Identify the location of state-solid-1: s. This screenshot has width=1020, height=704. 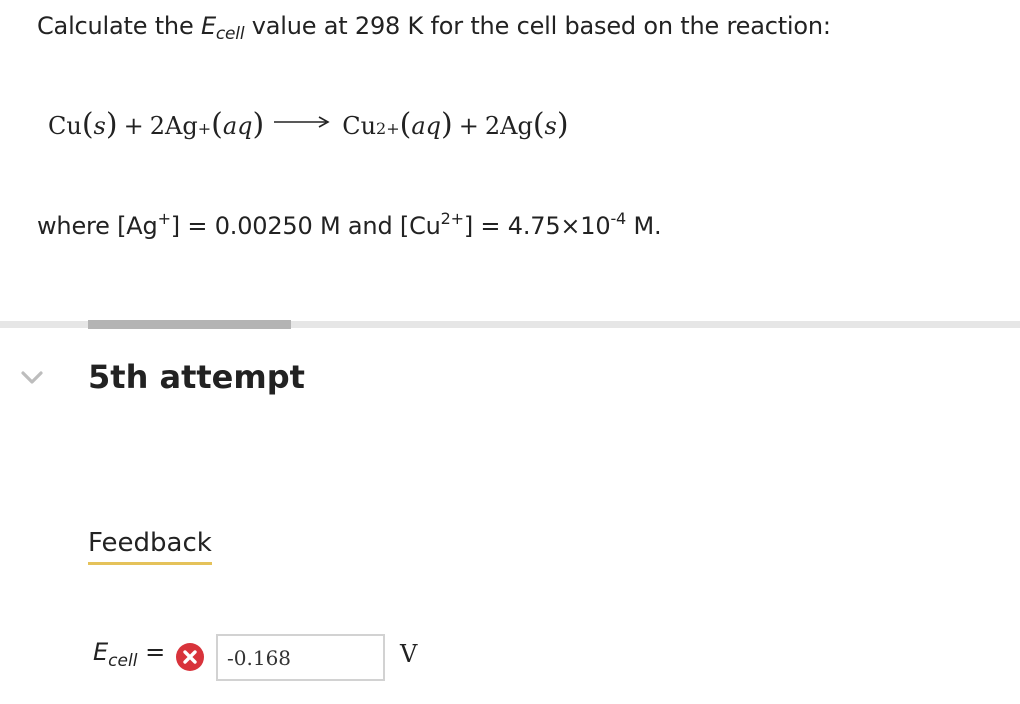
(99, 126).